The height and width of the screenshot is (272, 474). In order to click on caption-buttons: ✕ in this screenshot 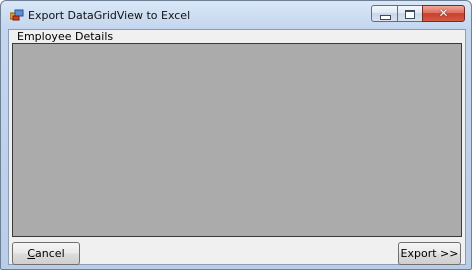, I will do `click(418, 14)`.